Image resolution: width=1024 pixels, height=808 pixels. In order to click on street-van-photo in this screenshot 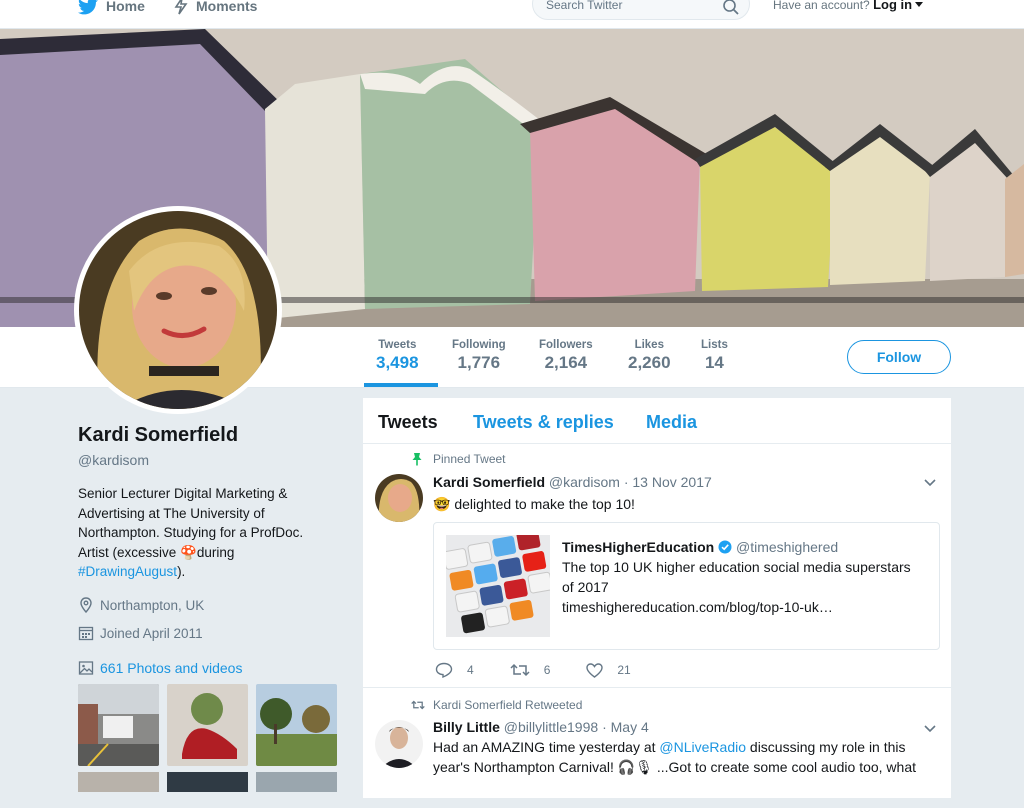, I will do `click(118, 725)`.